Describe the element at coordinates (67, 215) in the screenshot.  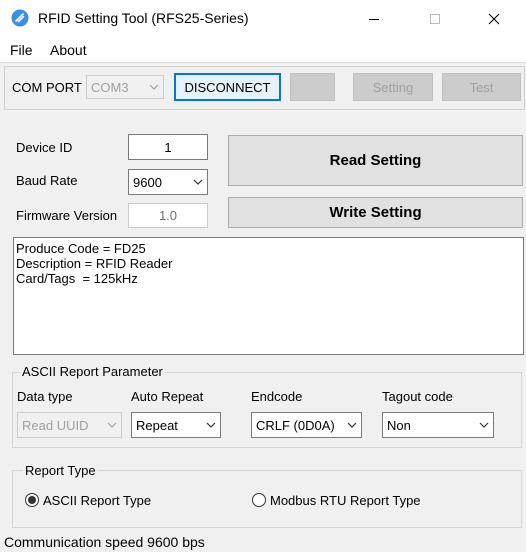
I see `firmware-version-label: Firmware Version` at that location.